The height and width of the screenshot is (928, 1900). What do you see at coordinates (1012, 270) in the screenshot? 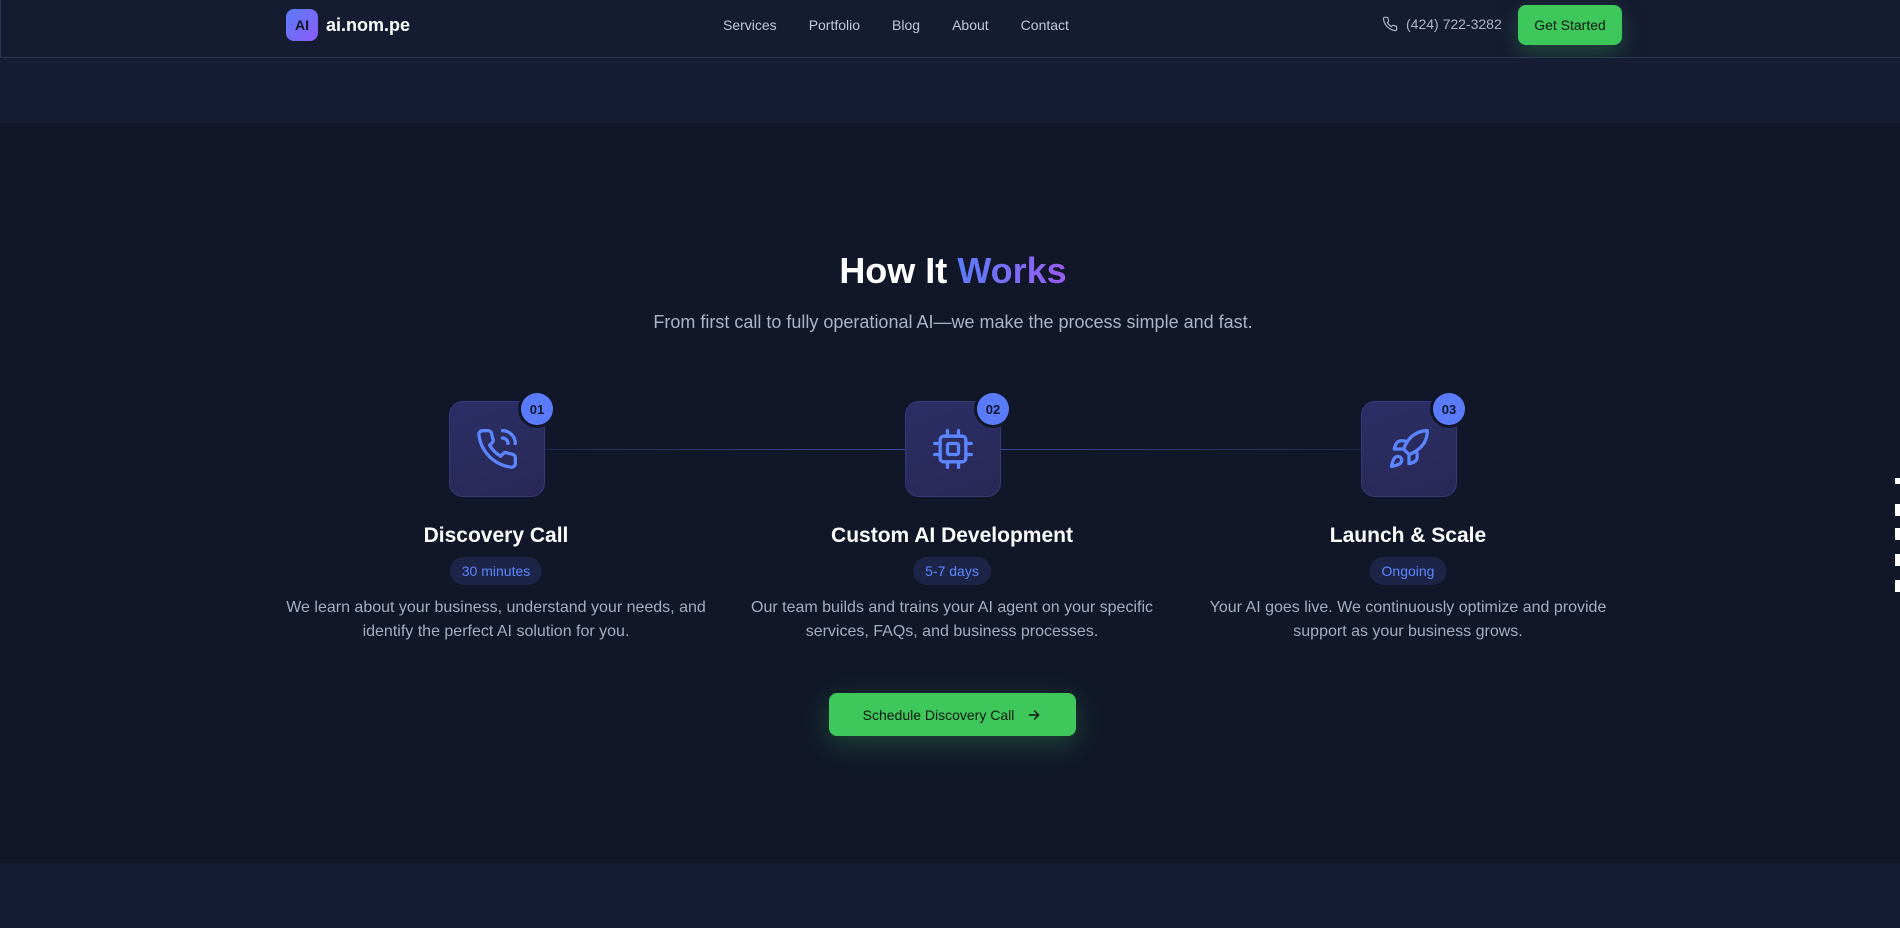
I see `section-title-accent: Works` at bounding box center [1012, 270].